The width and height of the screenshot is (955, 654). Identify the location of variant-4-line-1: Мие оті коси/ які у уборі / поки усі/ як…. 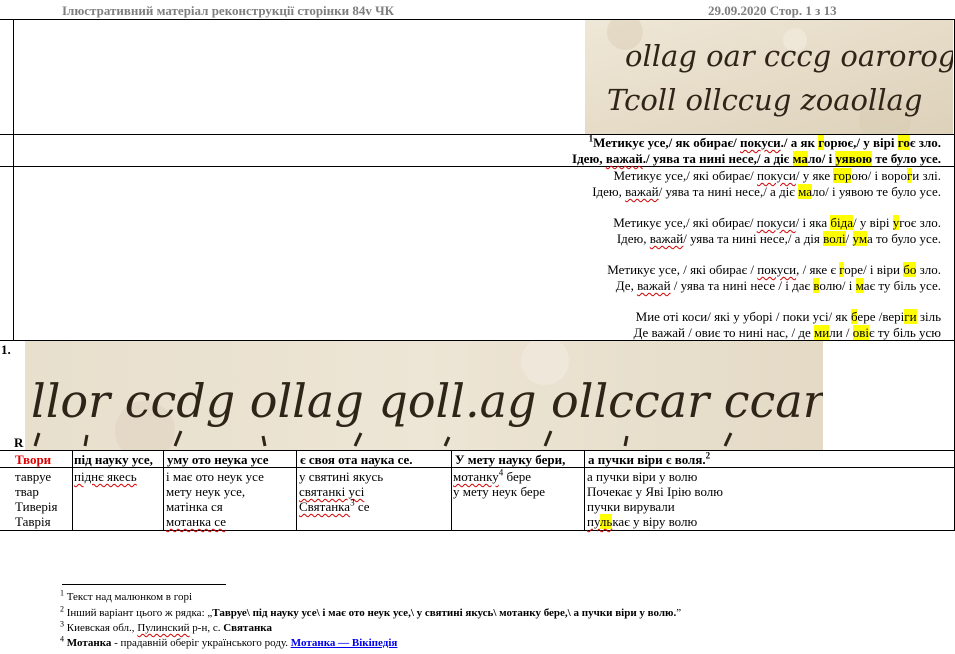
(788, 316).